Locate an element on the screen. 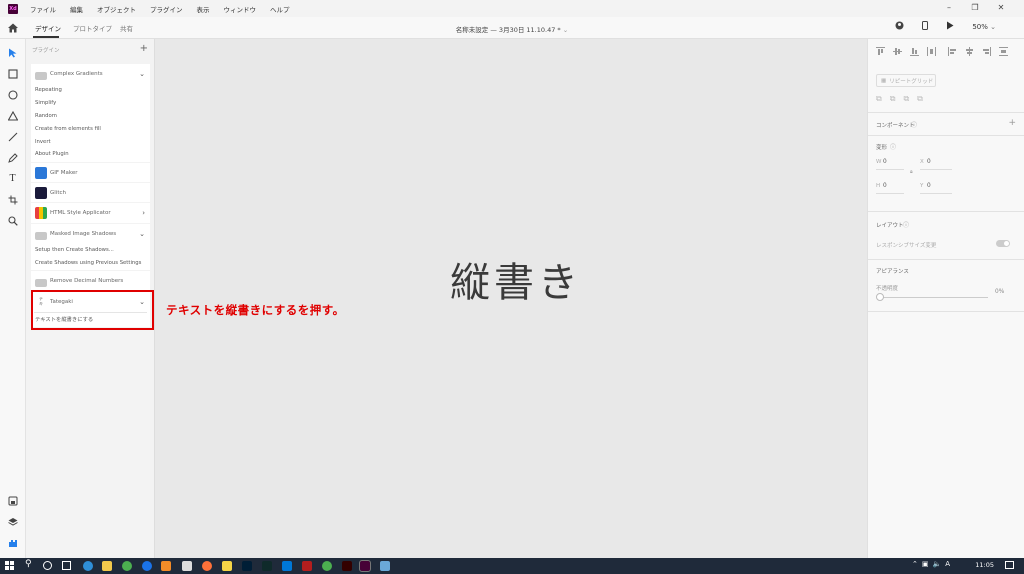 Image resolution: width=1024 pixels, height=574 pixels. plugin-header-masked-shadows: Masked Image Shadows ⌄ is located at coordinates (90, 234).